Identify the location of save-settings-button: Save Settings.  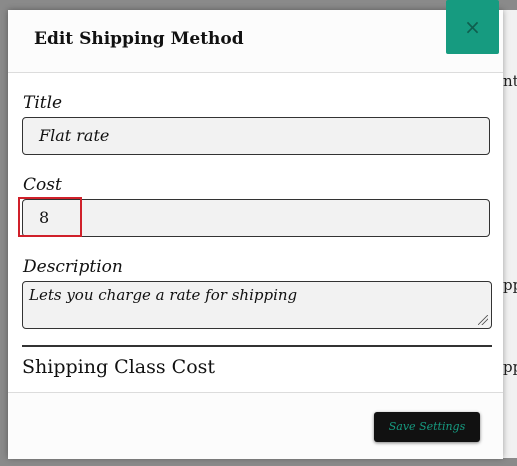
(427, 427).